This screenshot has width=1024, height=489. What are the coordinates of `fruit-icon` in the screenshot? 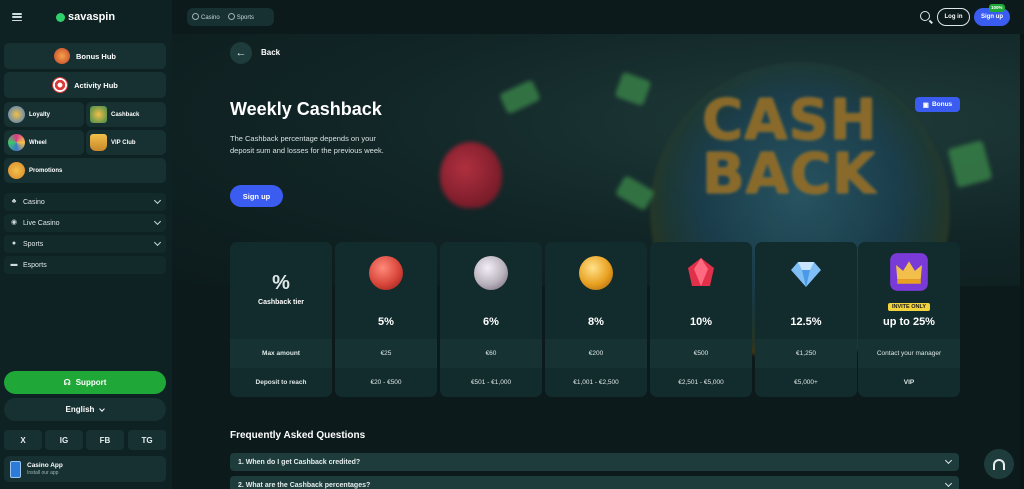 It's located at (62, 56).